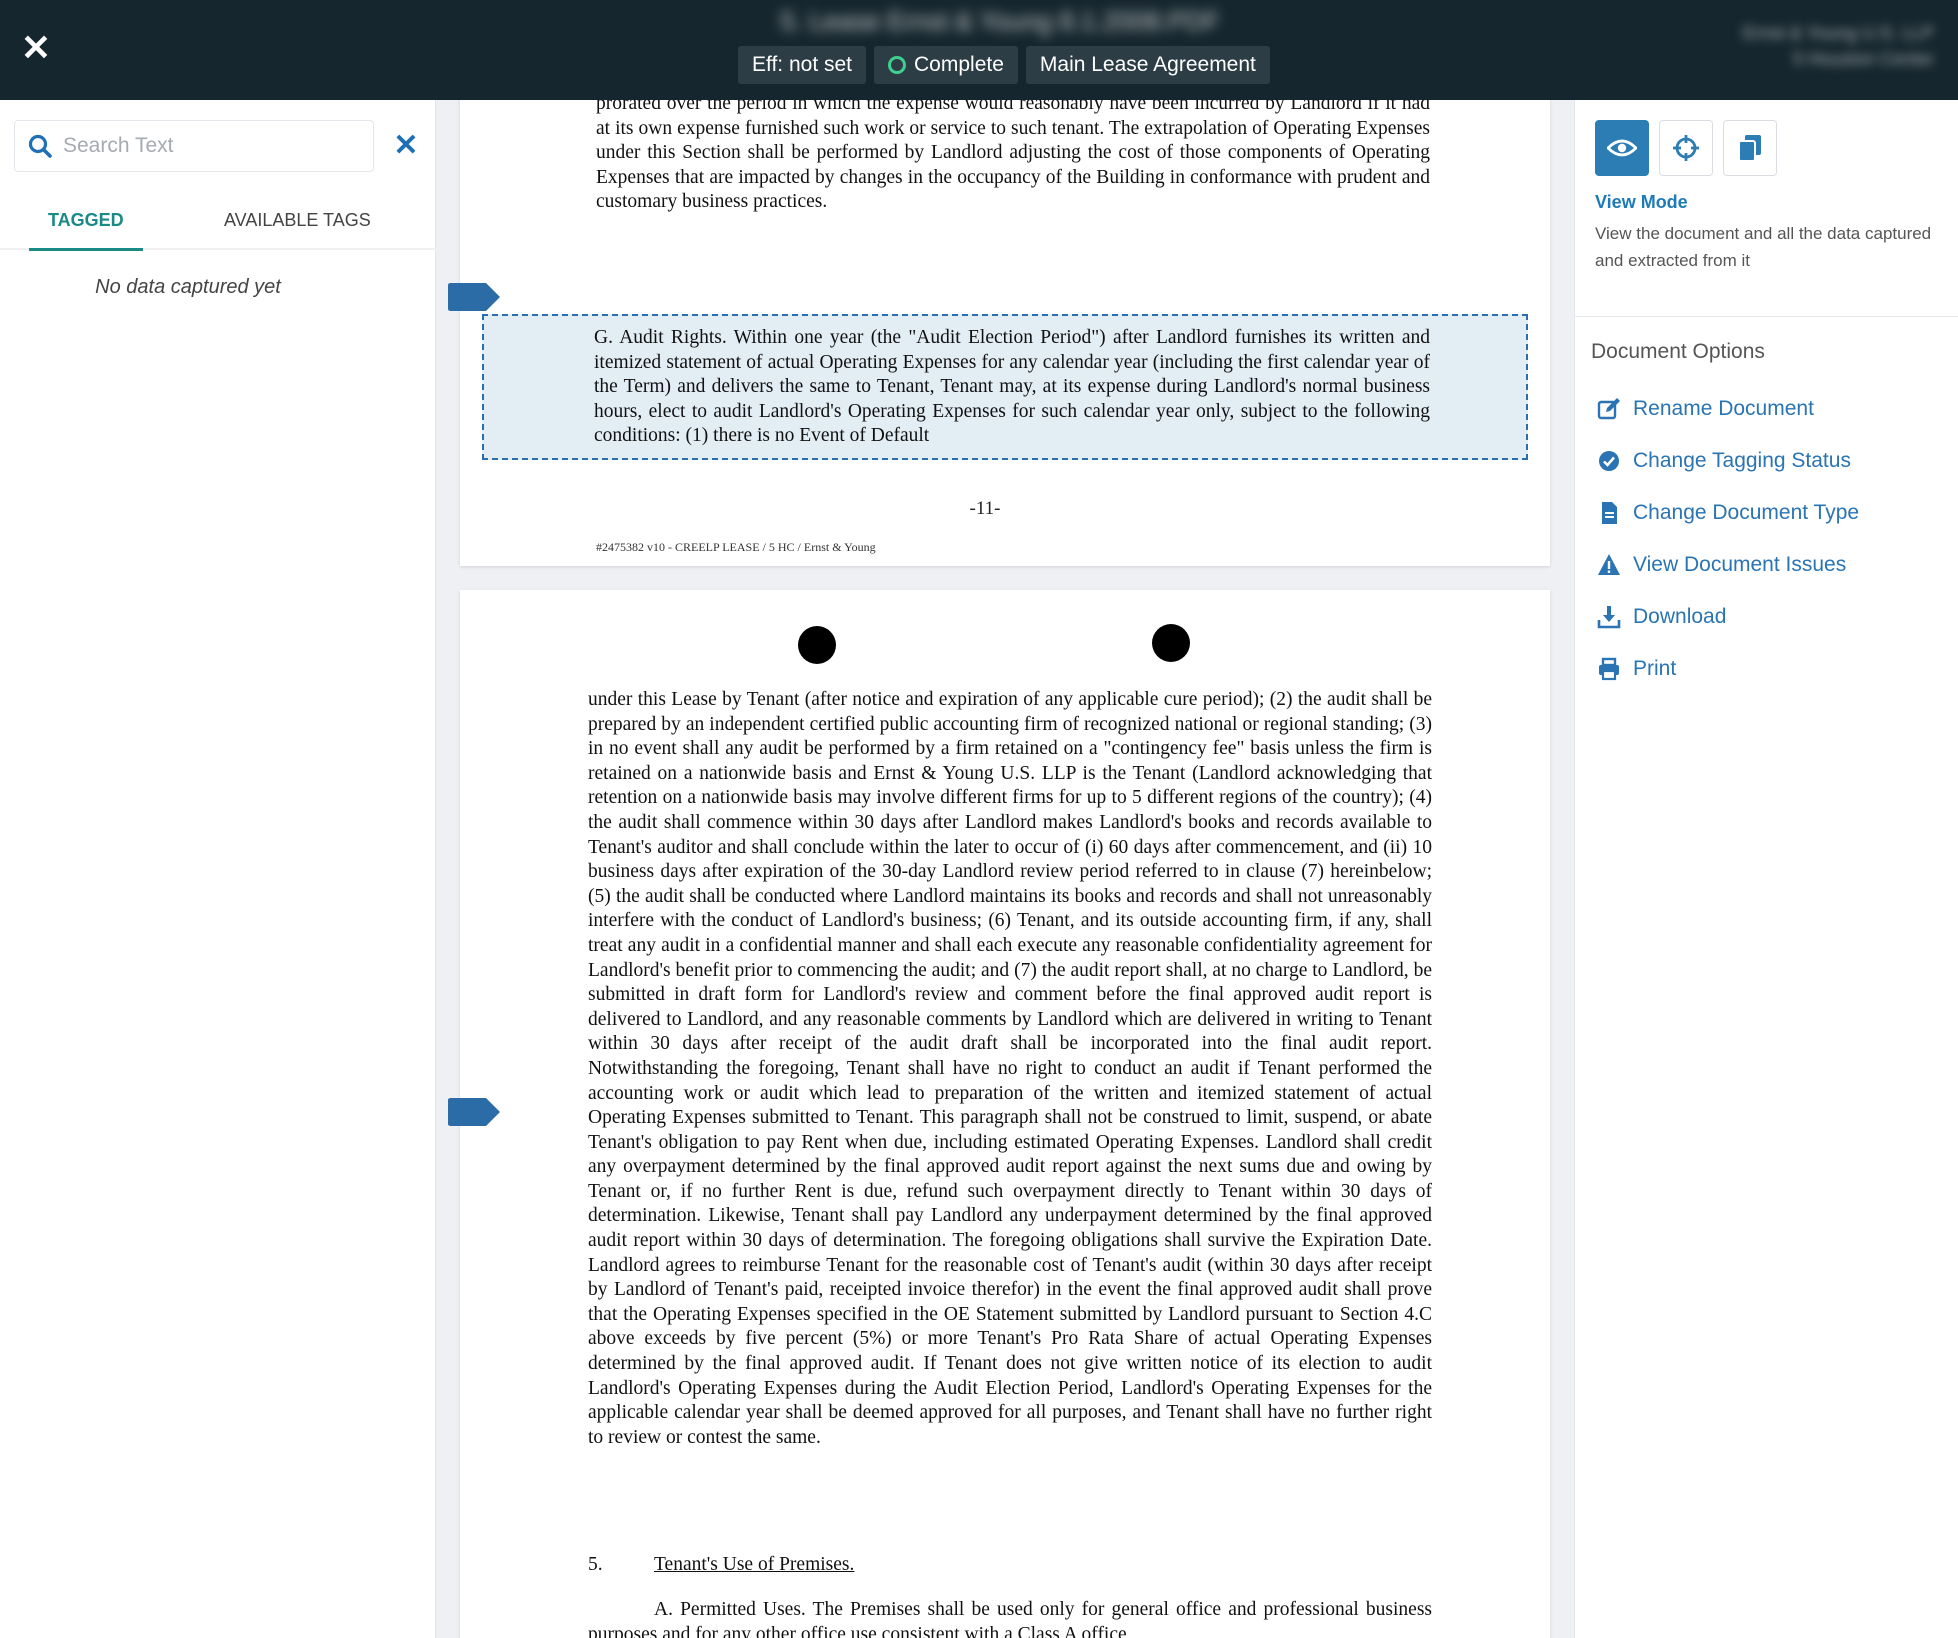 Image resolution: width=1958 pixels, height=1638 pixels. What do you see at coordinates (1838, 33) in the screenshot?
I see `account-name: Ernst & Young U.S. LLP` at bounding box center [1838, 33].